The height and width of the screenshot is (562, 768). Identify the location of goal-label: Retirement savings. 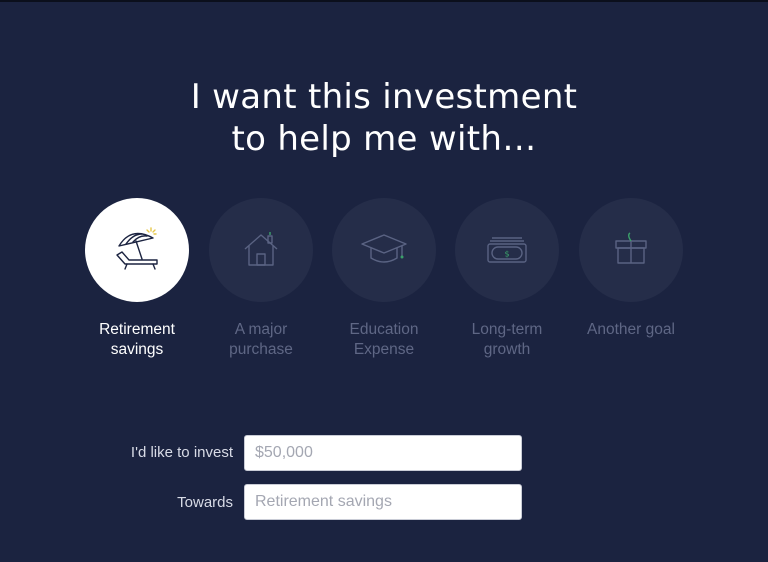
(137, 340).